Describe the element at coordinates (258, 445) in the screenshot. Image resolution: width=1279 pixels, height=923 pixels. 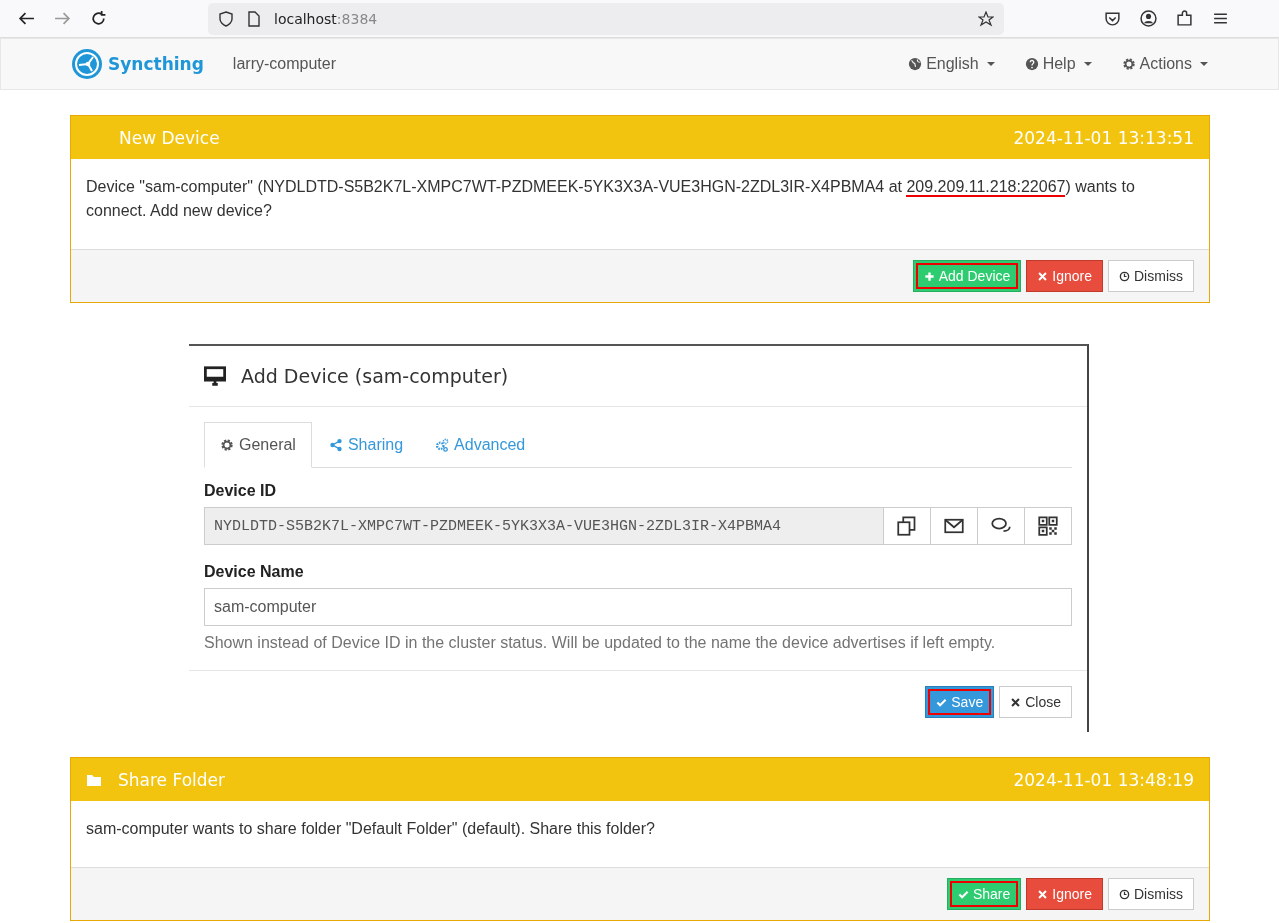
I see `tab: General` at that location.